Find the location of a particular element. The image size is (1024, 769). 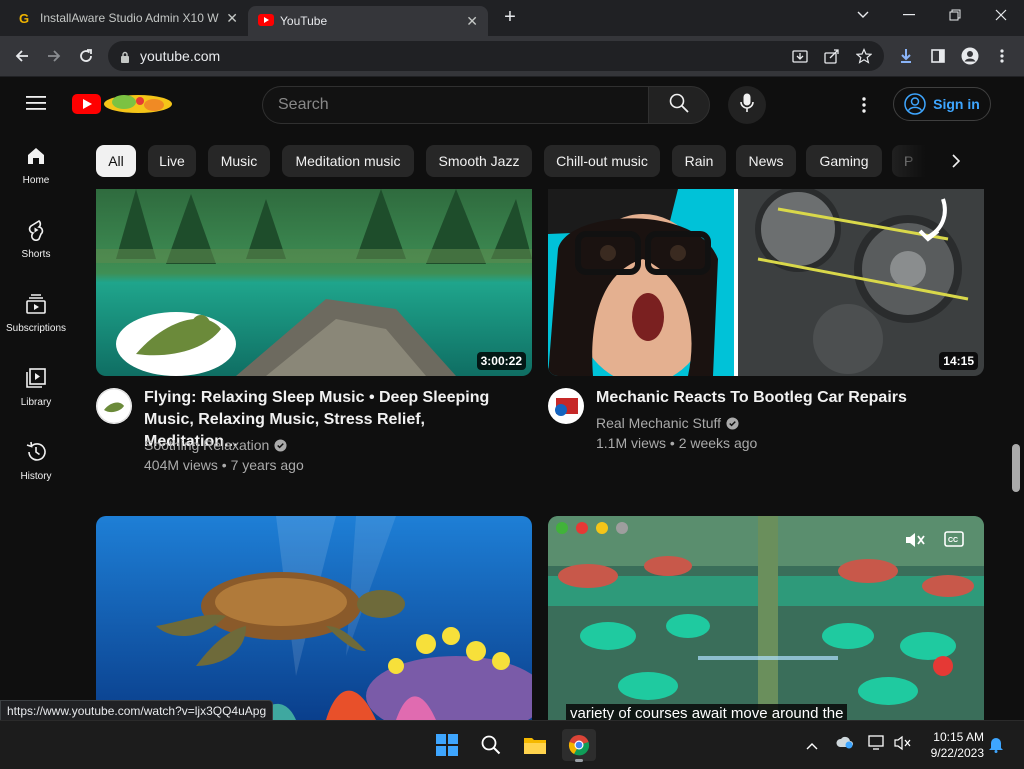

video-thumbnail: 3:00:22 is located at coordinates (314, 282).